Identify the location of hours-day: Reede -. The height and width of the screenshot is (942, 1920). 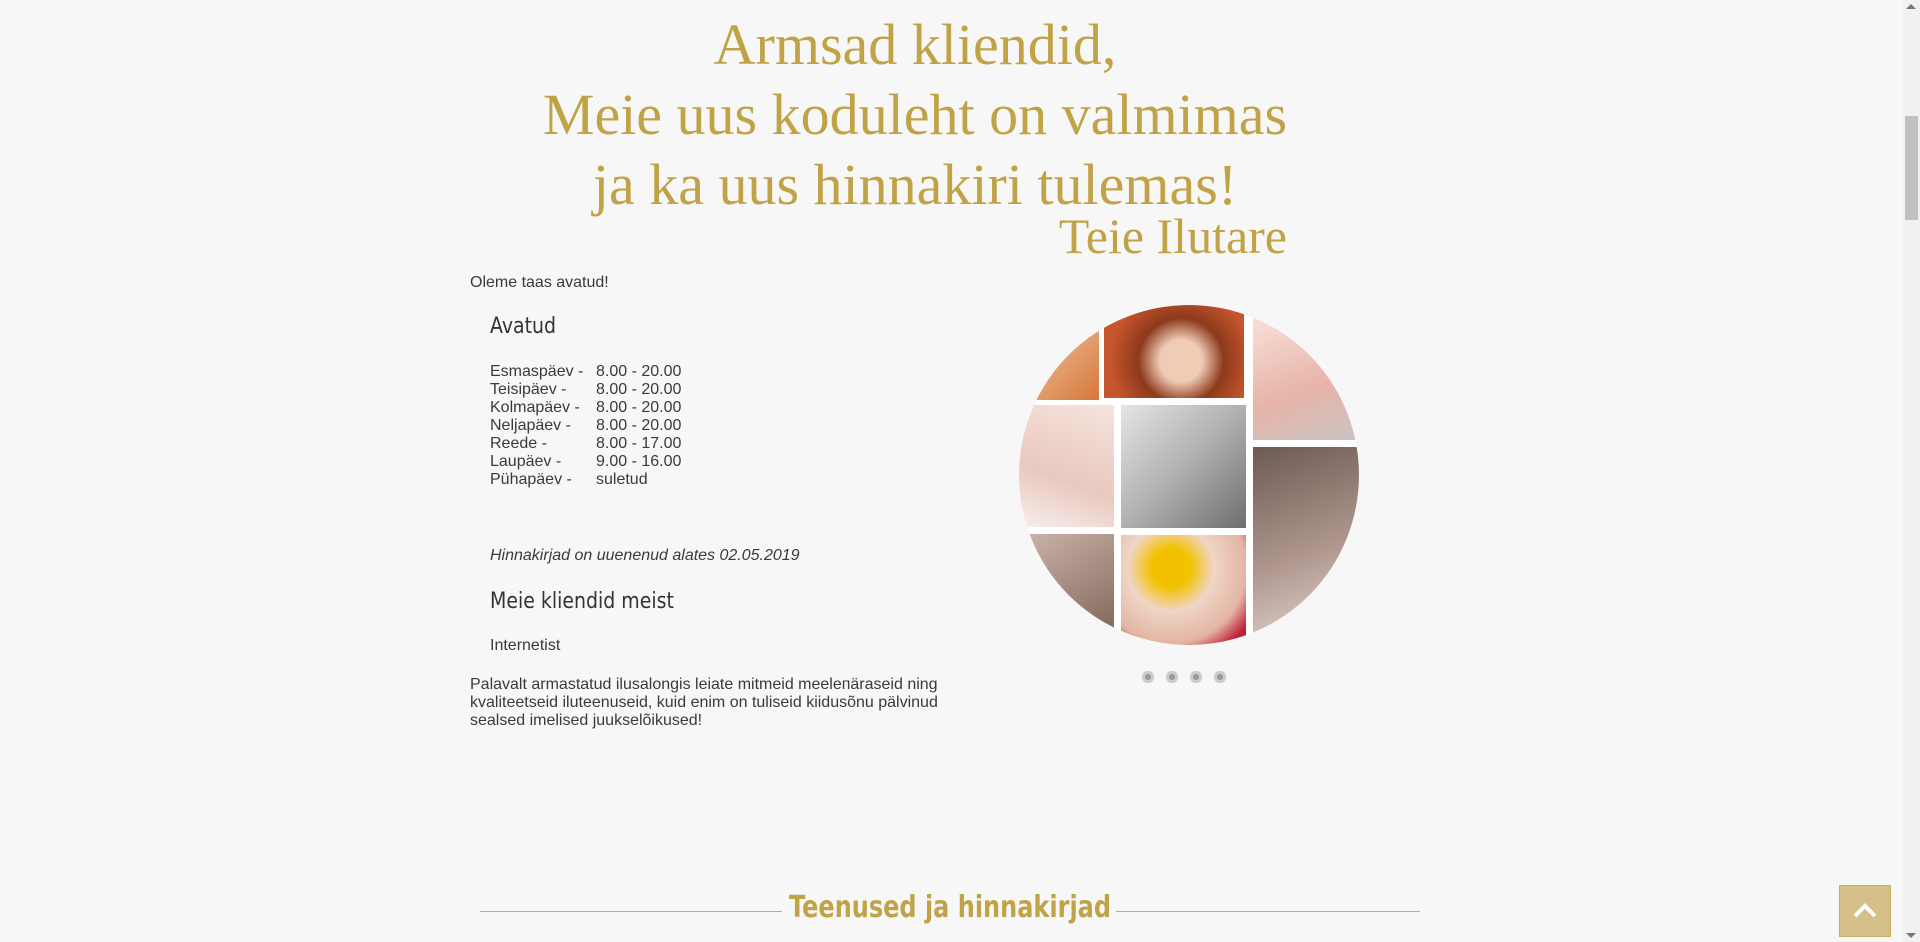
(518, 443).